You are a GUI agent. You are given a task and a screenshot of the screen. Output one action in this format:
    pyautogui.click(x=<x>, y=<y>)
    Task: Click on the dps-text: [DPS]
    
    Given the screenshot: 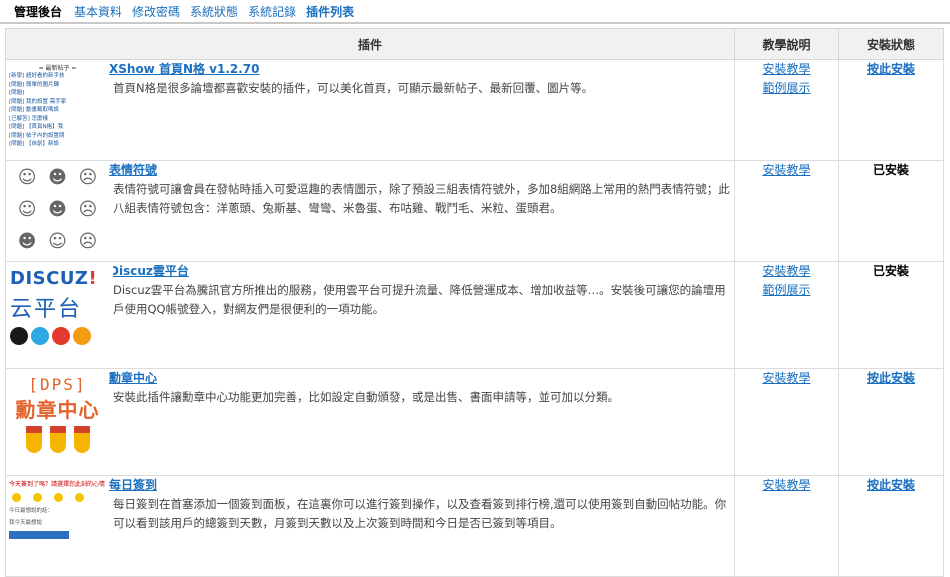 What is the action you would take?
    pyautogui.click(x=57, y=384)
    